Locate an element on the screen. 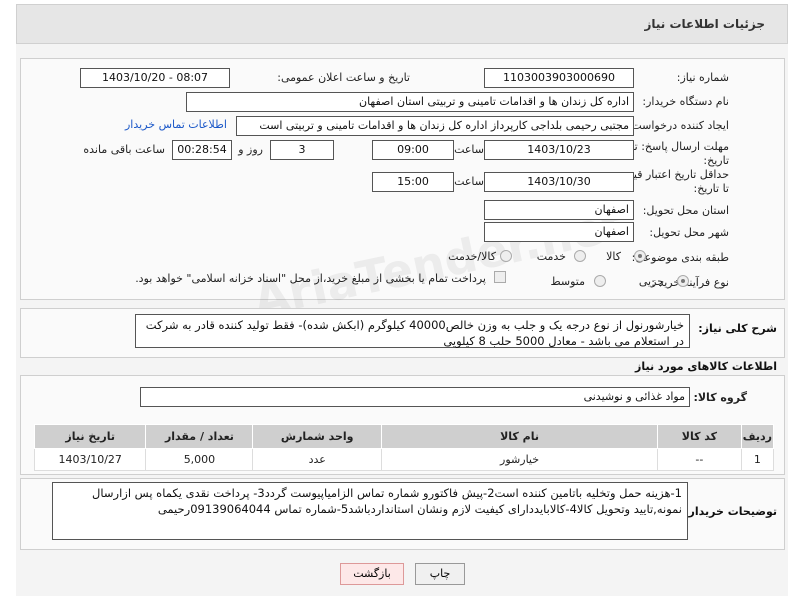  category-option-both: کالا/خدمت is located at coordinates (472, 256).